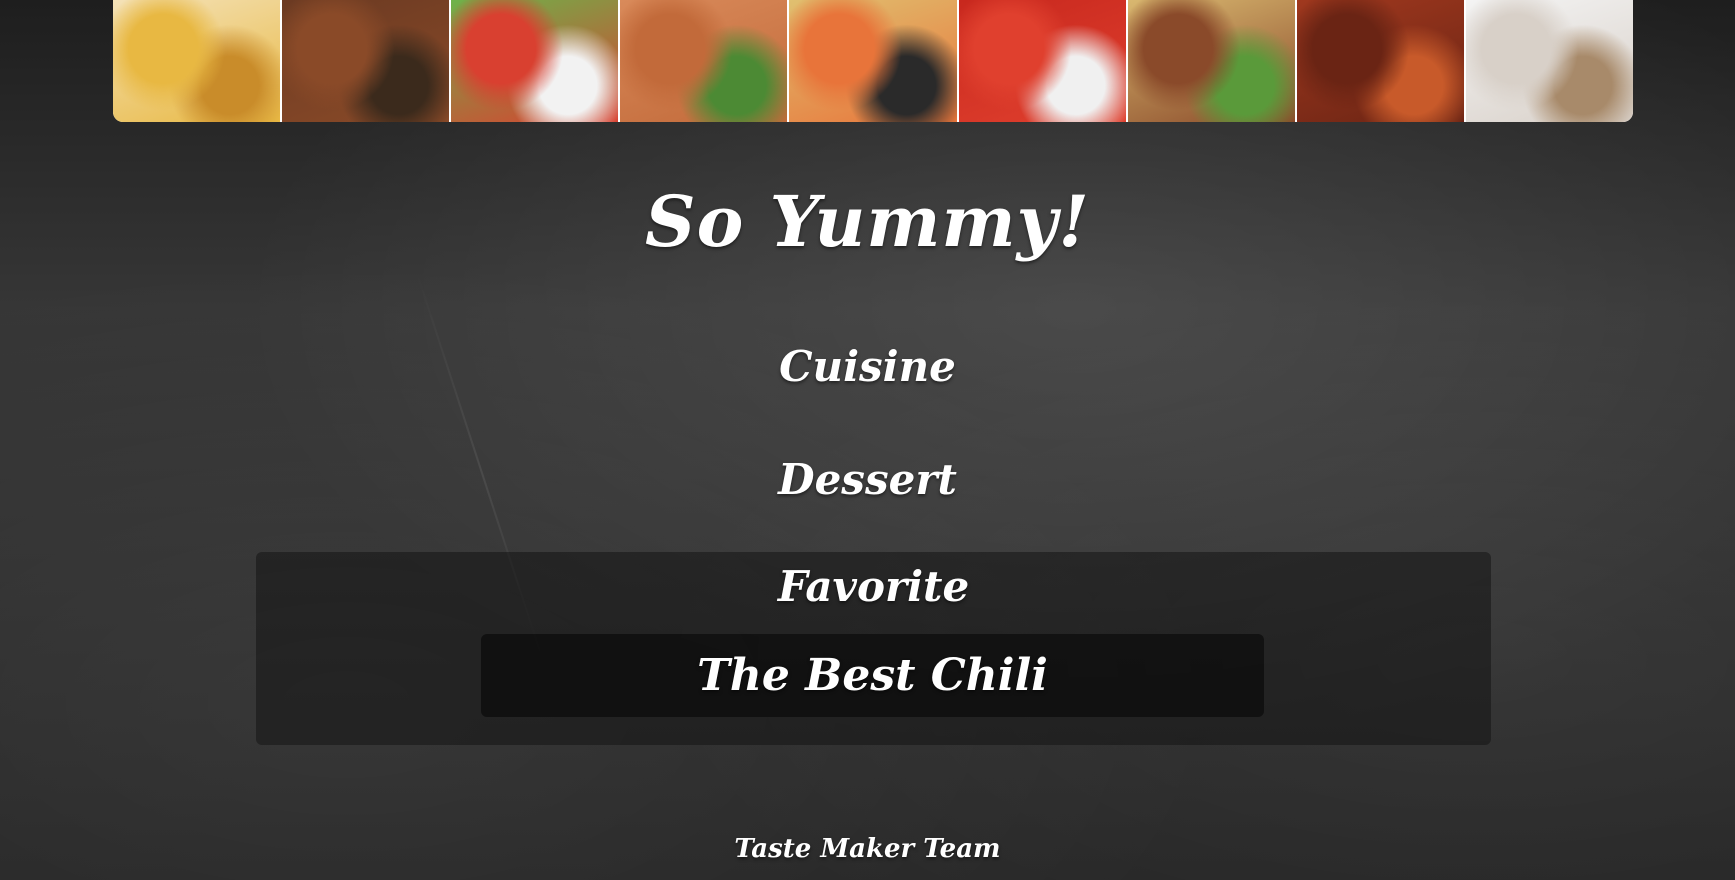 This screenshot has height=880, width=1735. Describe the element at coordinates (704, 61) in the screenshot. I see `salmon-photo` at that location.